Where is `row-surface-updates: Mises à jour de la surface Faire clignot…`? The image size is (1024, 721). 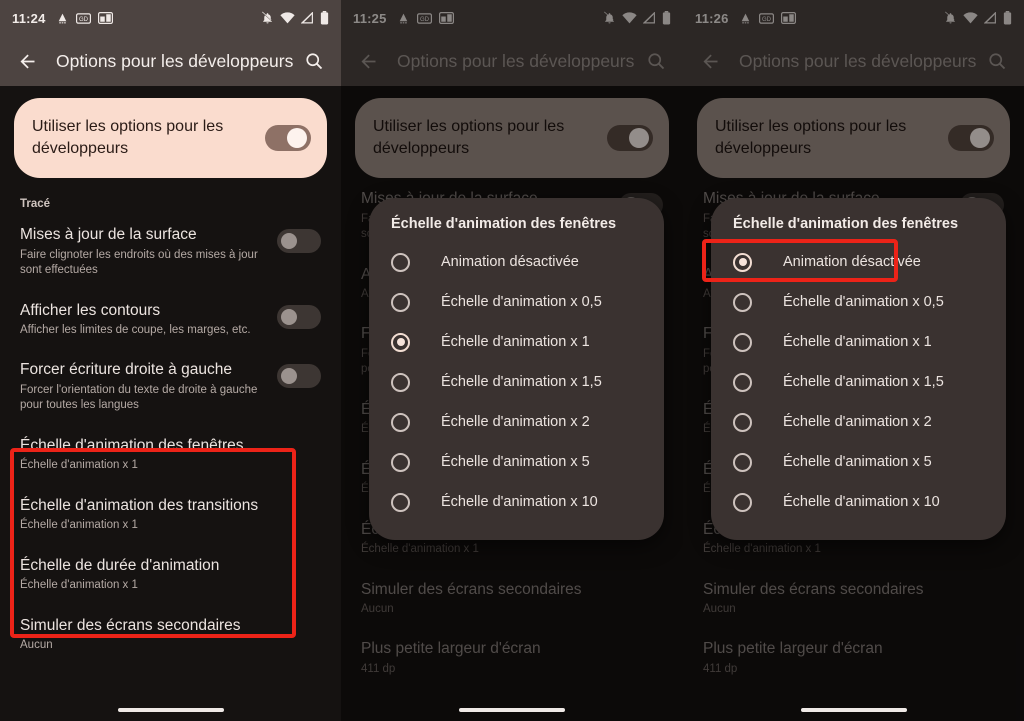 row-surface-updates: Mises à jour de la surface Faire clignot… is located at coordinates (170, 251).